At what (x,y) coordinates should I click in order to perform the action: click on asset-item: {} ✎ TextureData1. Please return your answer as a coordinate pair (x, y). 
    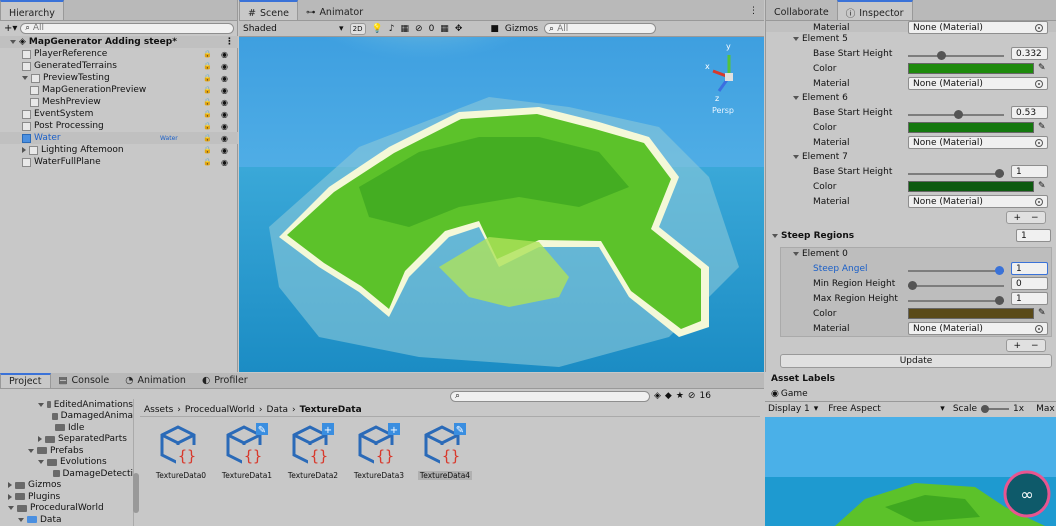
    Looking at the image, I should click on (247, 473).